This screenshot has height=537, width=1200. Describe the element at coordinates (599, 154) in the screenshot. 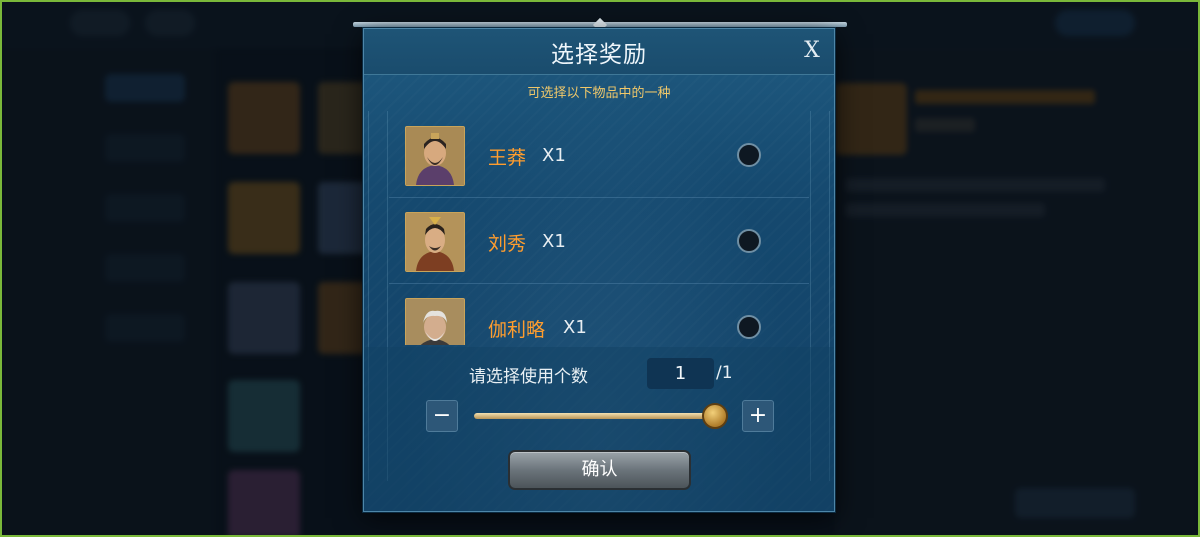

I see `reward-row: 王莽 X1` at that location.